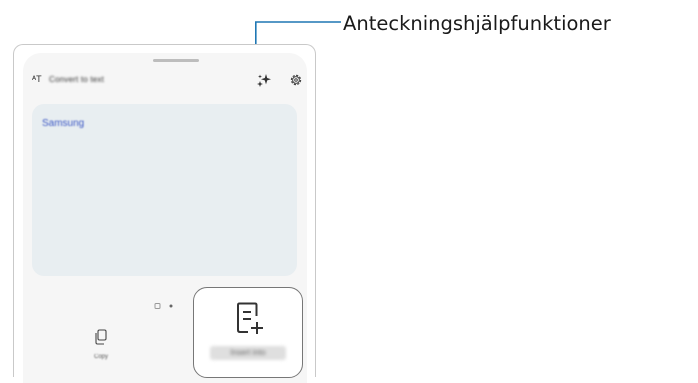 The width and height of the screenshot is (698, 383). I want to click on drag-handle, so click(176, 60).